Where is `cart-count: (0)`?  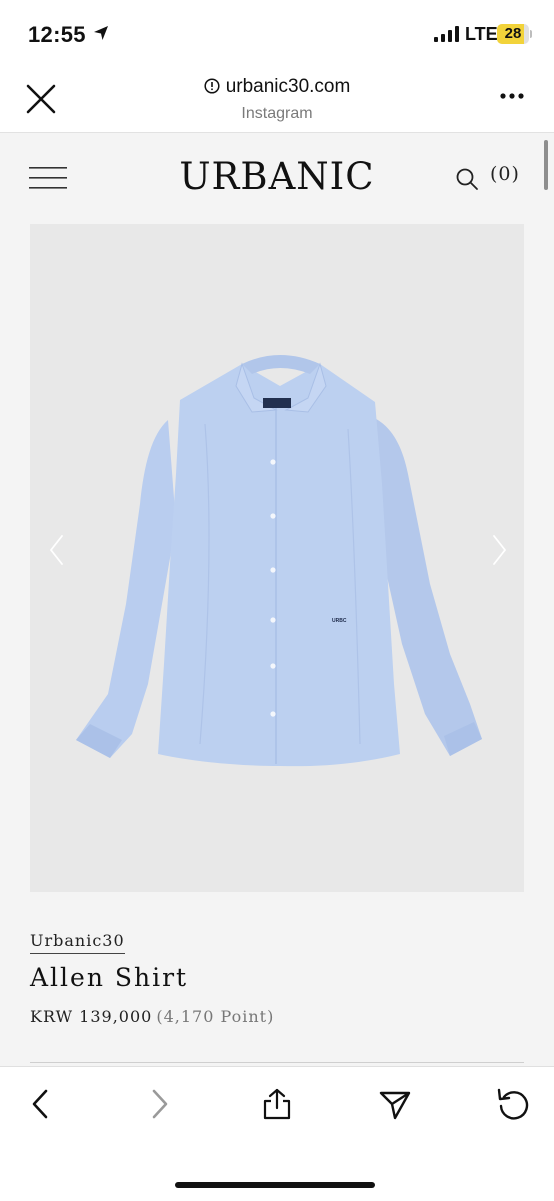
cart-count: (0) is located at coordinates (505, 174).